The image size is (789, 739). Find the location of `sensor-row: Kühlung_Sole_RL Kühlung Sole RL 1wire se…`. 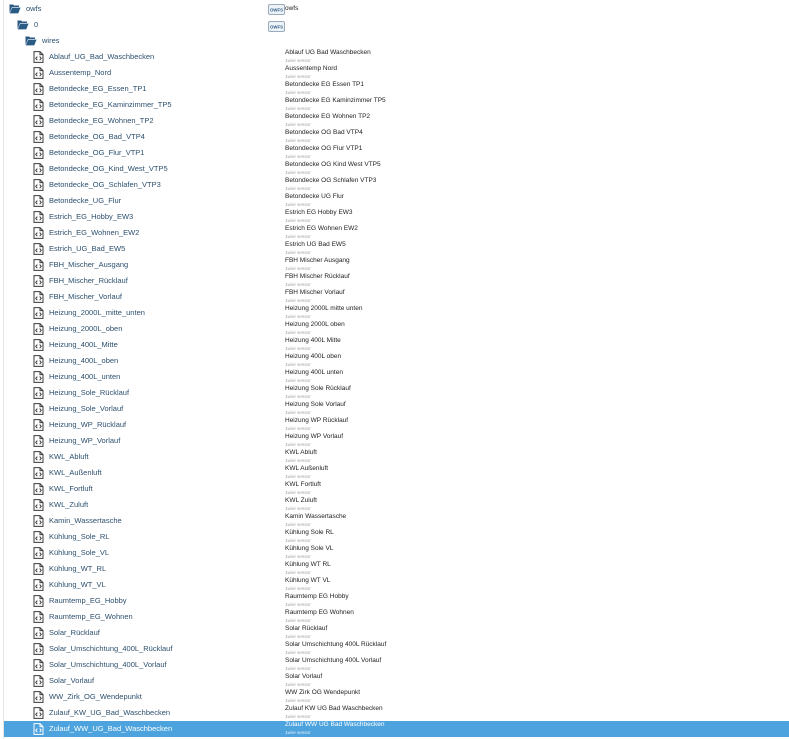

sensor-row: Kühlung_Sole_RL Kühlung Sole RL 1wire se… is located at coordinates (396, 537).